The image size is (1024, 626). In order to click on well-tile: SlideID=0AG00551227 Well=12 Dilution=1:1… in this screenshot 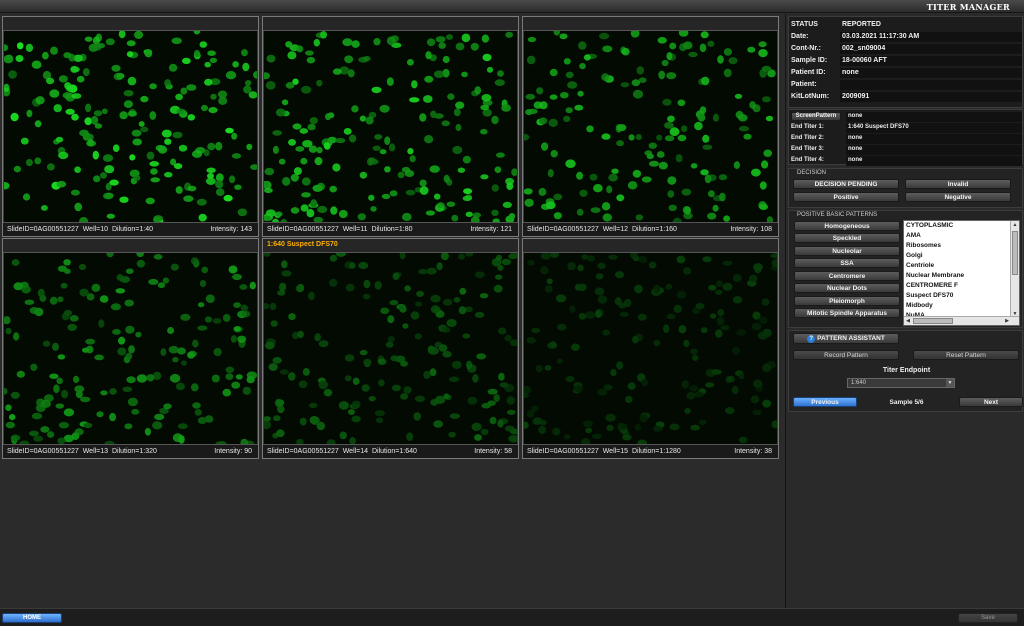, I will do `click(650, 126)`.